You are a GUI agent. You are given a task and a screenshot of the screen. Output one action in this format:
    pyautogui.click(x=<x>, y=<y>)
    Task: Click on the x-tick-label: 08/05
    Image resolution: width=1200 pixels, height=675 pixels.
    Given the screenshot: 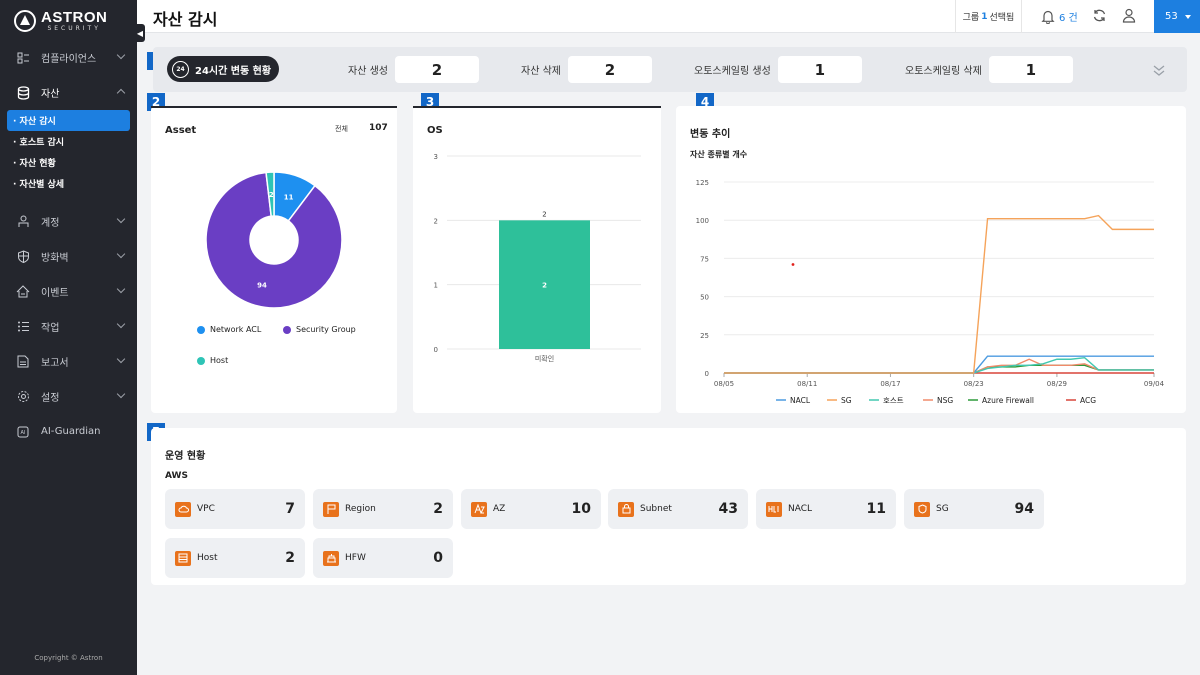 What is the action you would take?
    pyautogui.click(x=724, y=384)
    